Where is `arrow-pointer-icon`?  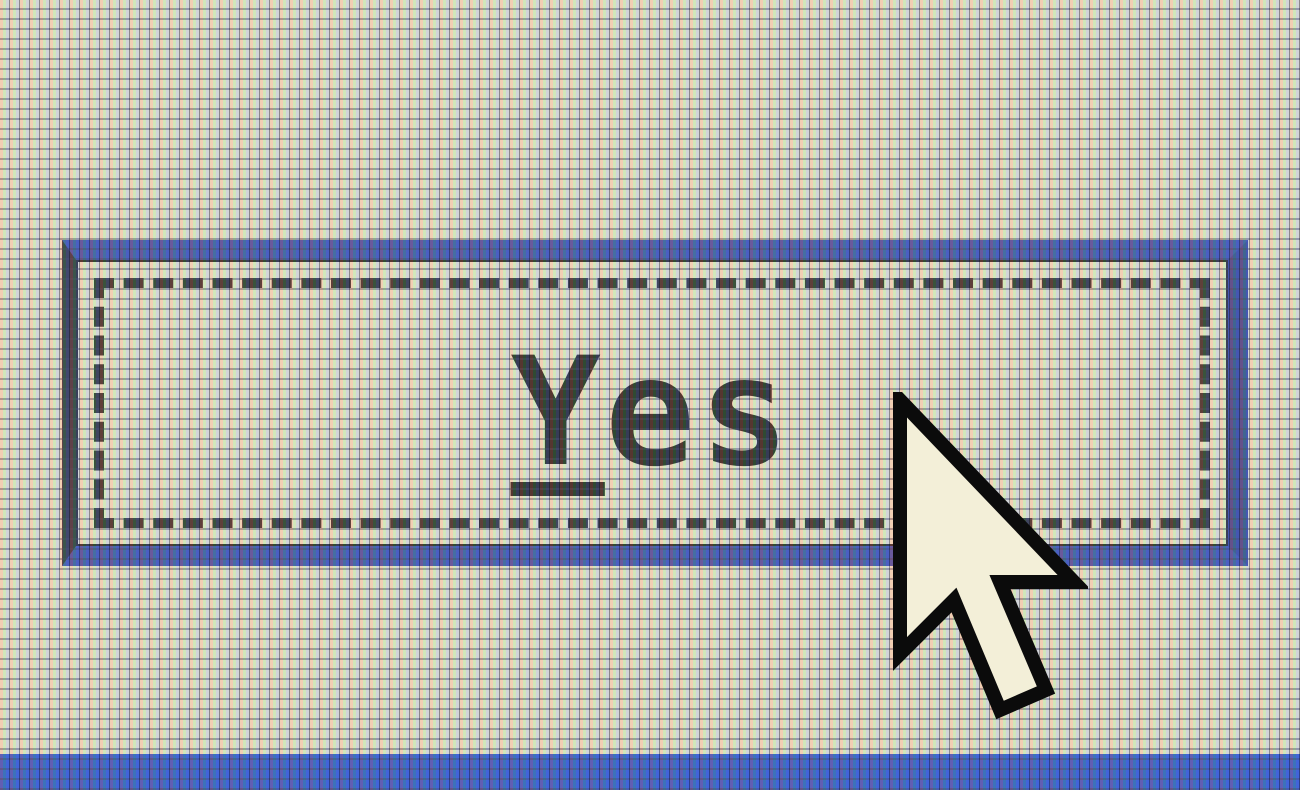
arrow-pointer-icon is located at coordinates (990, 556).